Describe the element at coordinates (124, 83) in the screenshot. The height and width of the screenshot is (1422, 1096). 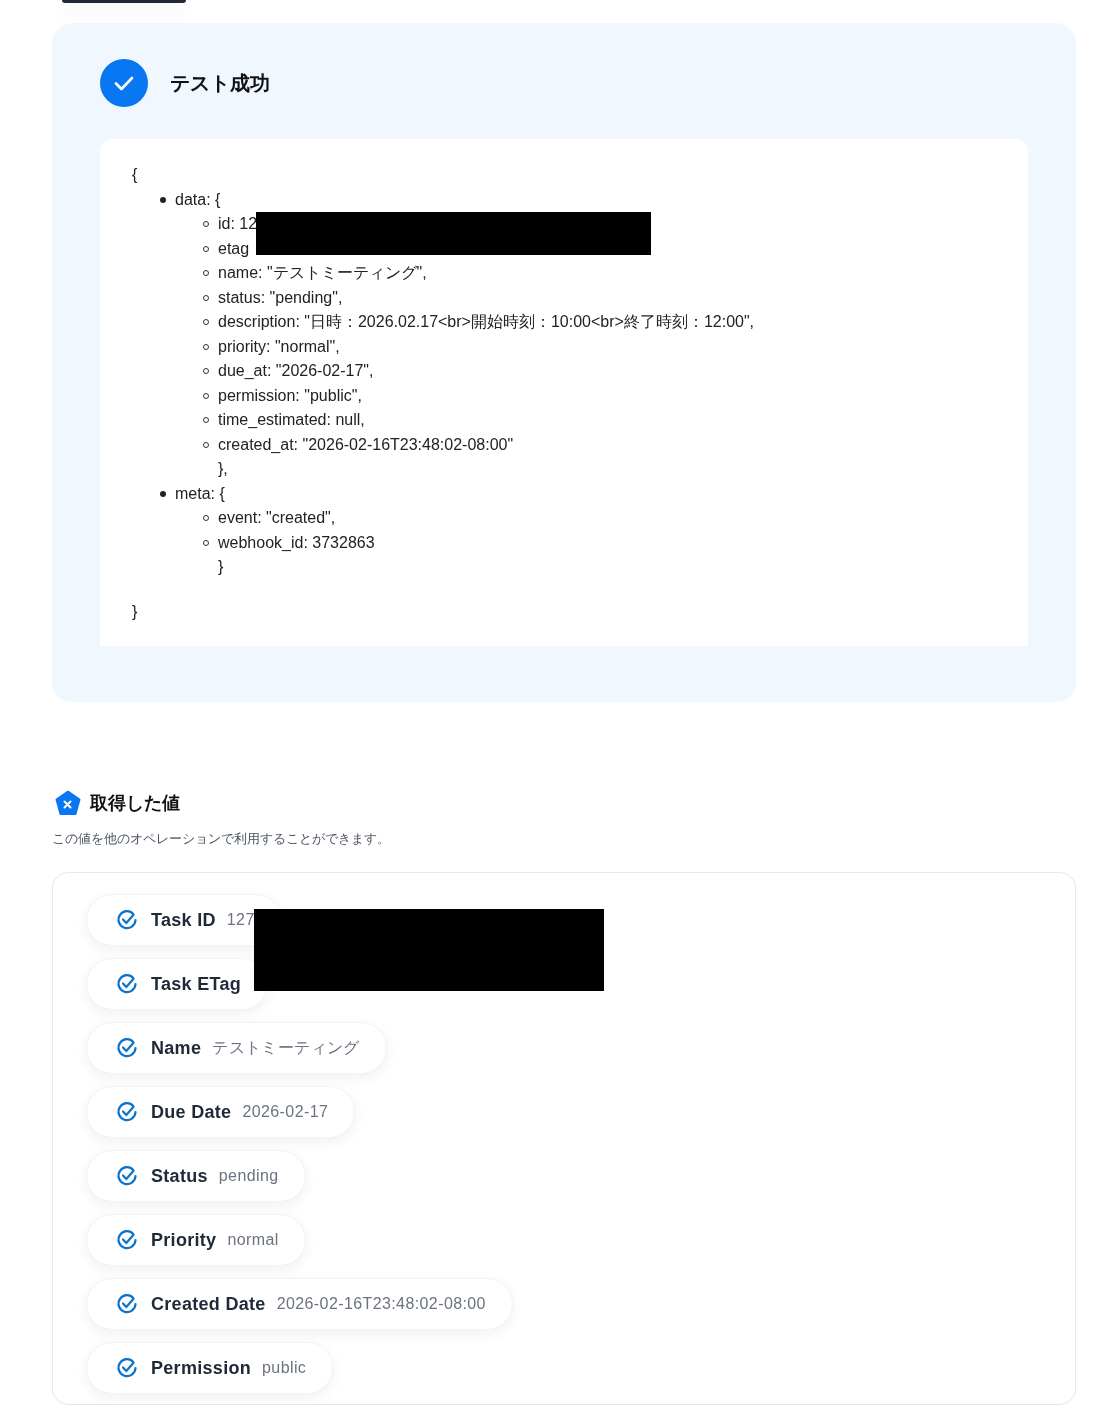
I see `check-icon` at that location.